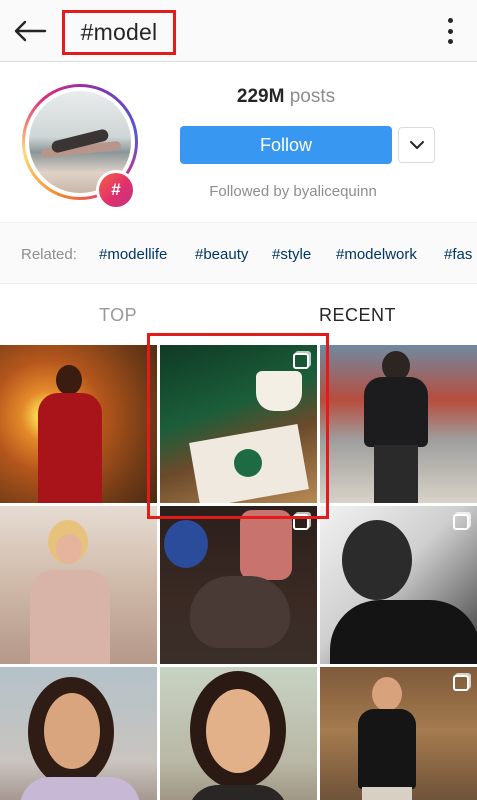 Image resolution: width=477 pixels, height=800 pixels. What do you see at coordinates (312, 96) in the screenshot?
I see `posts-label: posts` at bounding box center [312, 96].